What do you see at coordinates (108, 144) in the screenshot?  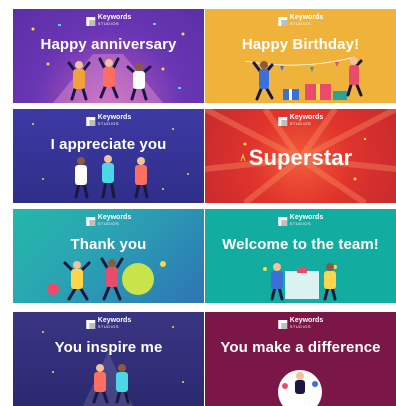 I see `card-title: I appreciate you` at bounding box center [108, 144].